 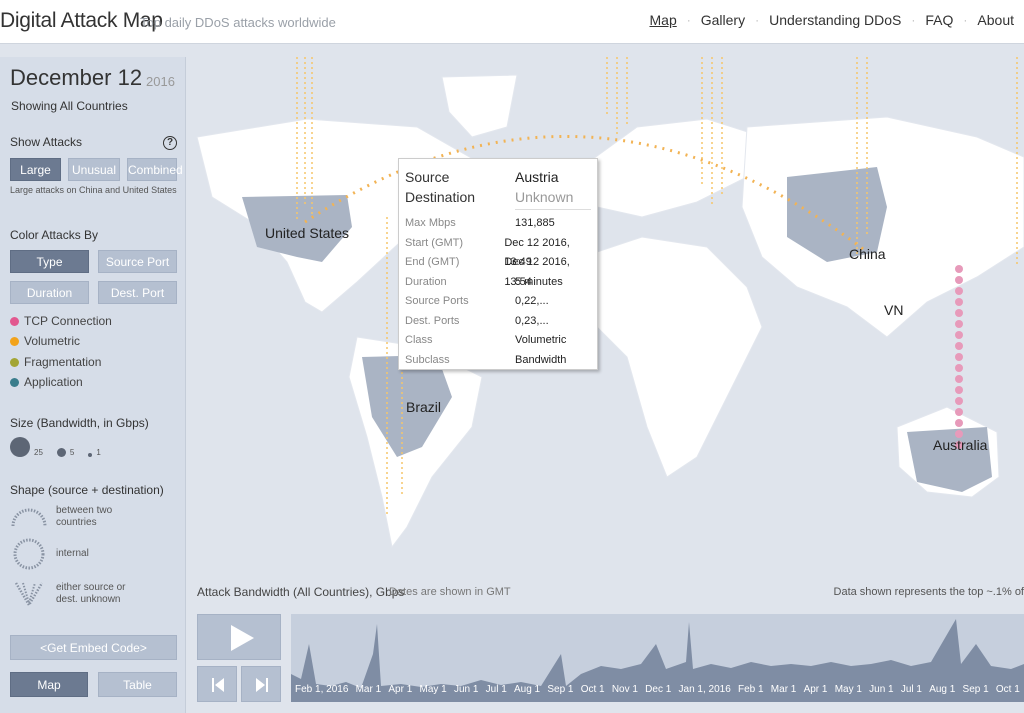 I want to click on previous-day-button, so click(x=217, y=684).